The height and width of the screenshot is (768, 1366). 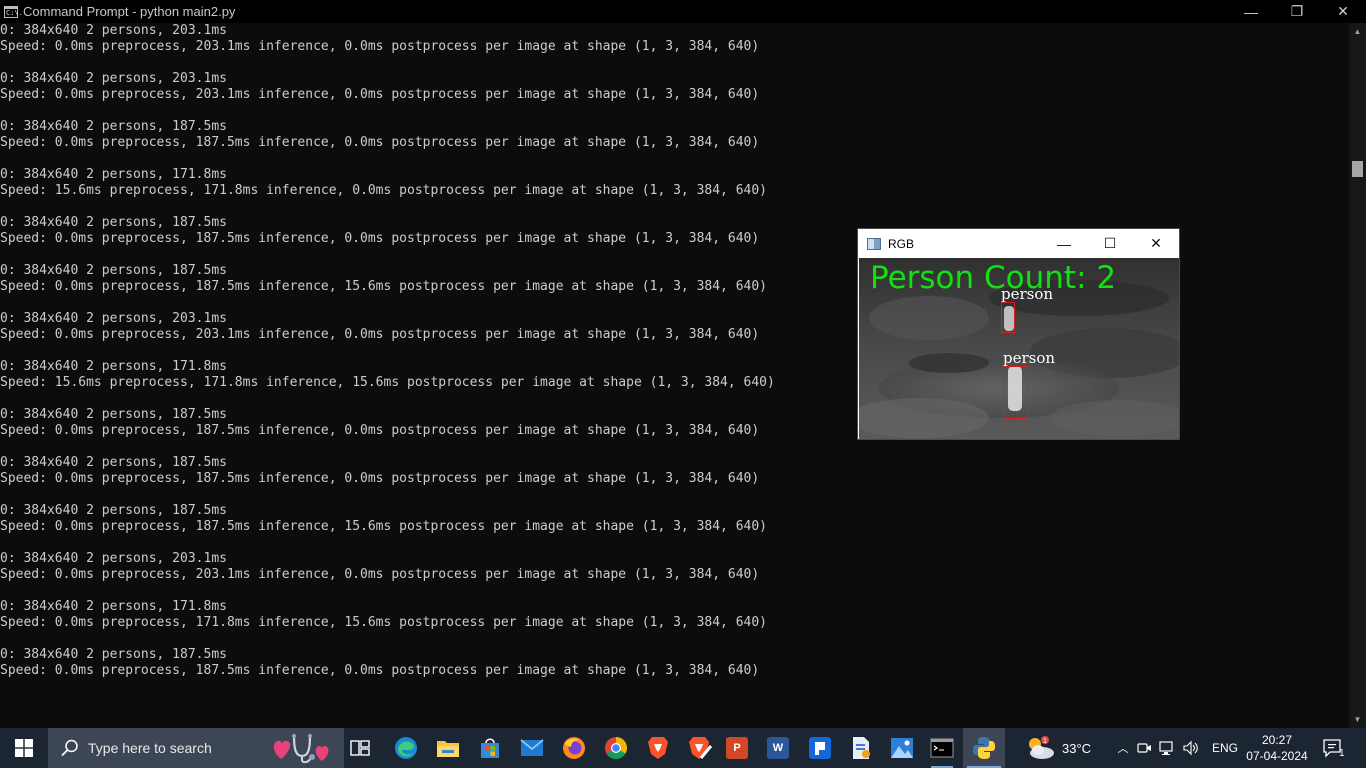 What do you see at coordinates (1277, 740) in the screenshot?
I see `clock-time: 20:27` at bounding box center [1277, 740].